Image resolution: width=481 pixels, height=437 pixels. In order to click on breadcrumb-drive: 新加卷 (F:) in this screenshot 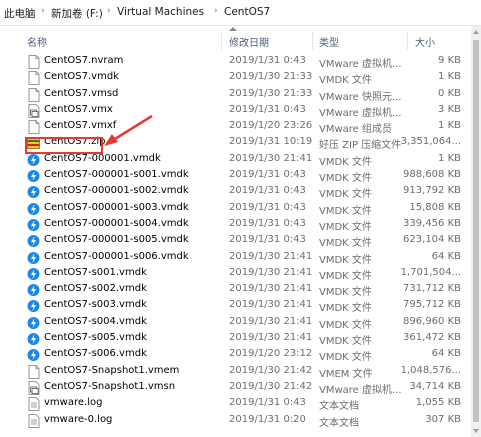, I will do `click(77, 13)`.